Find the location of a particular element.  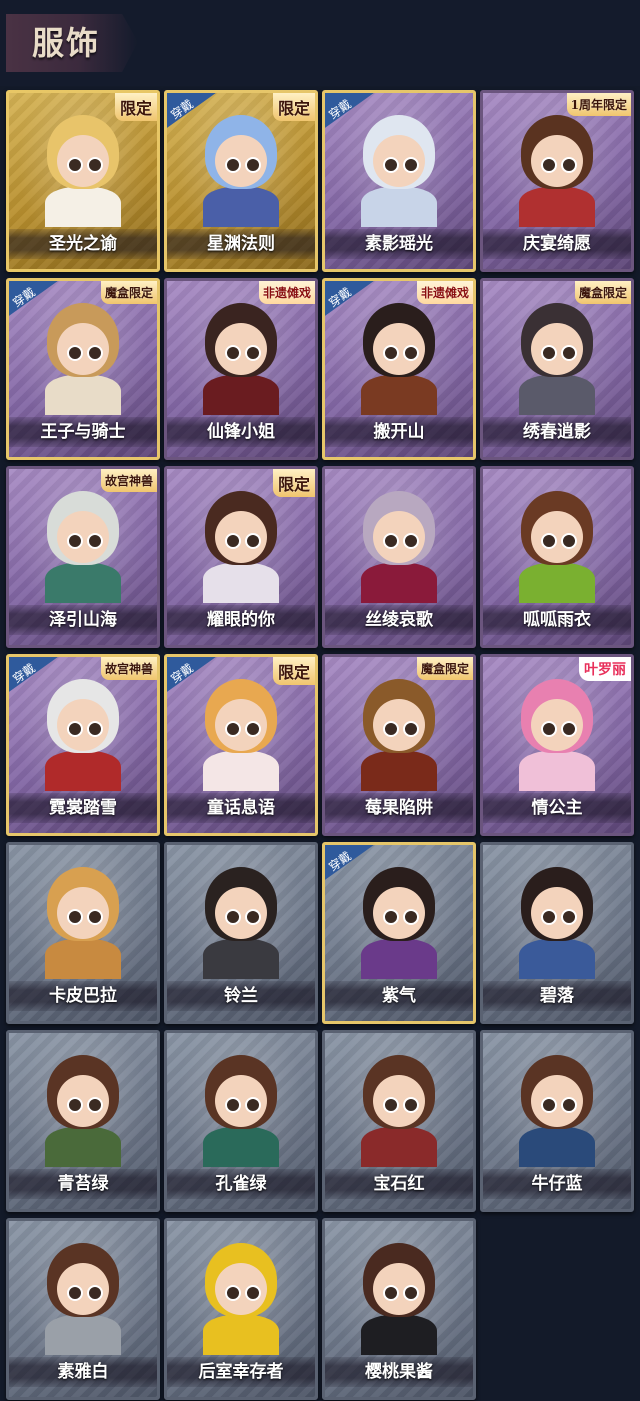

costume-name-bar: 圣光之谕 is located at coordinates (83, 244).